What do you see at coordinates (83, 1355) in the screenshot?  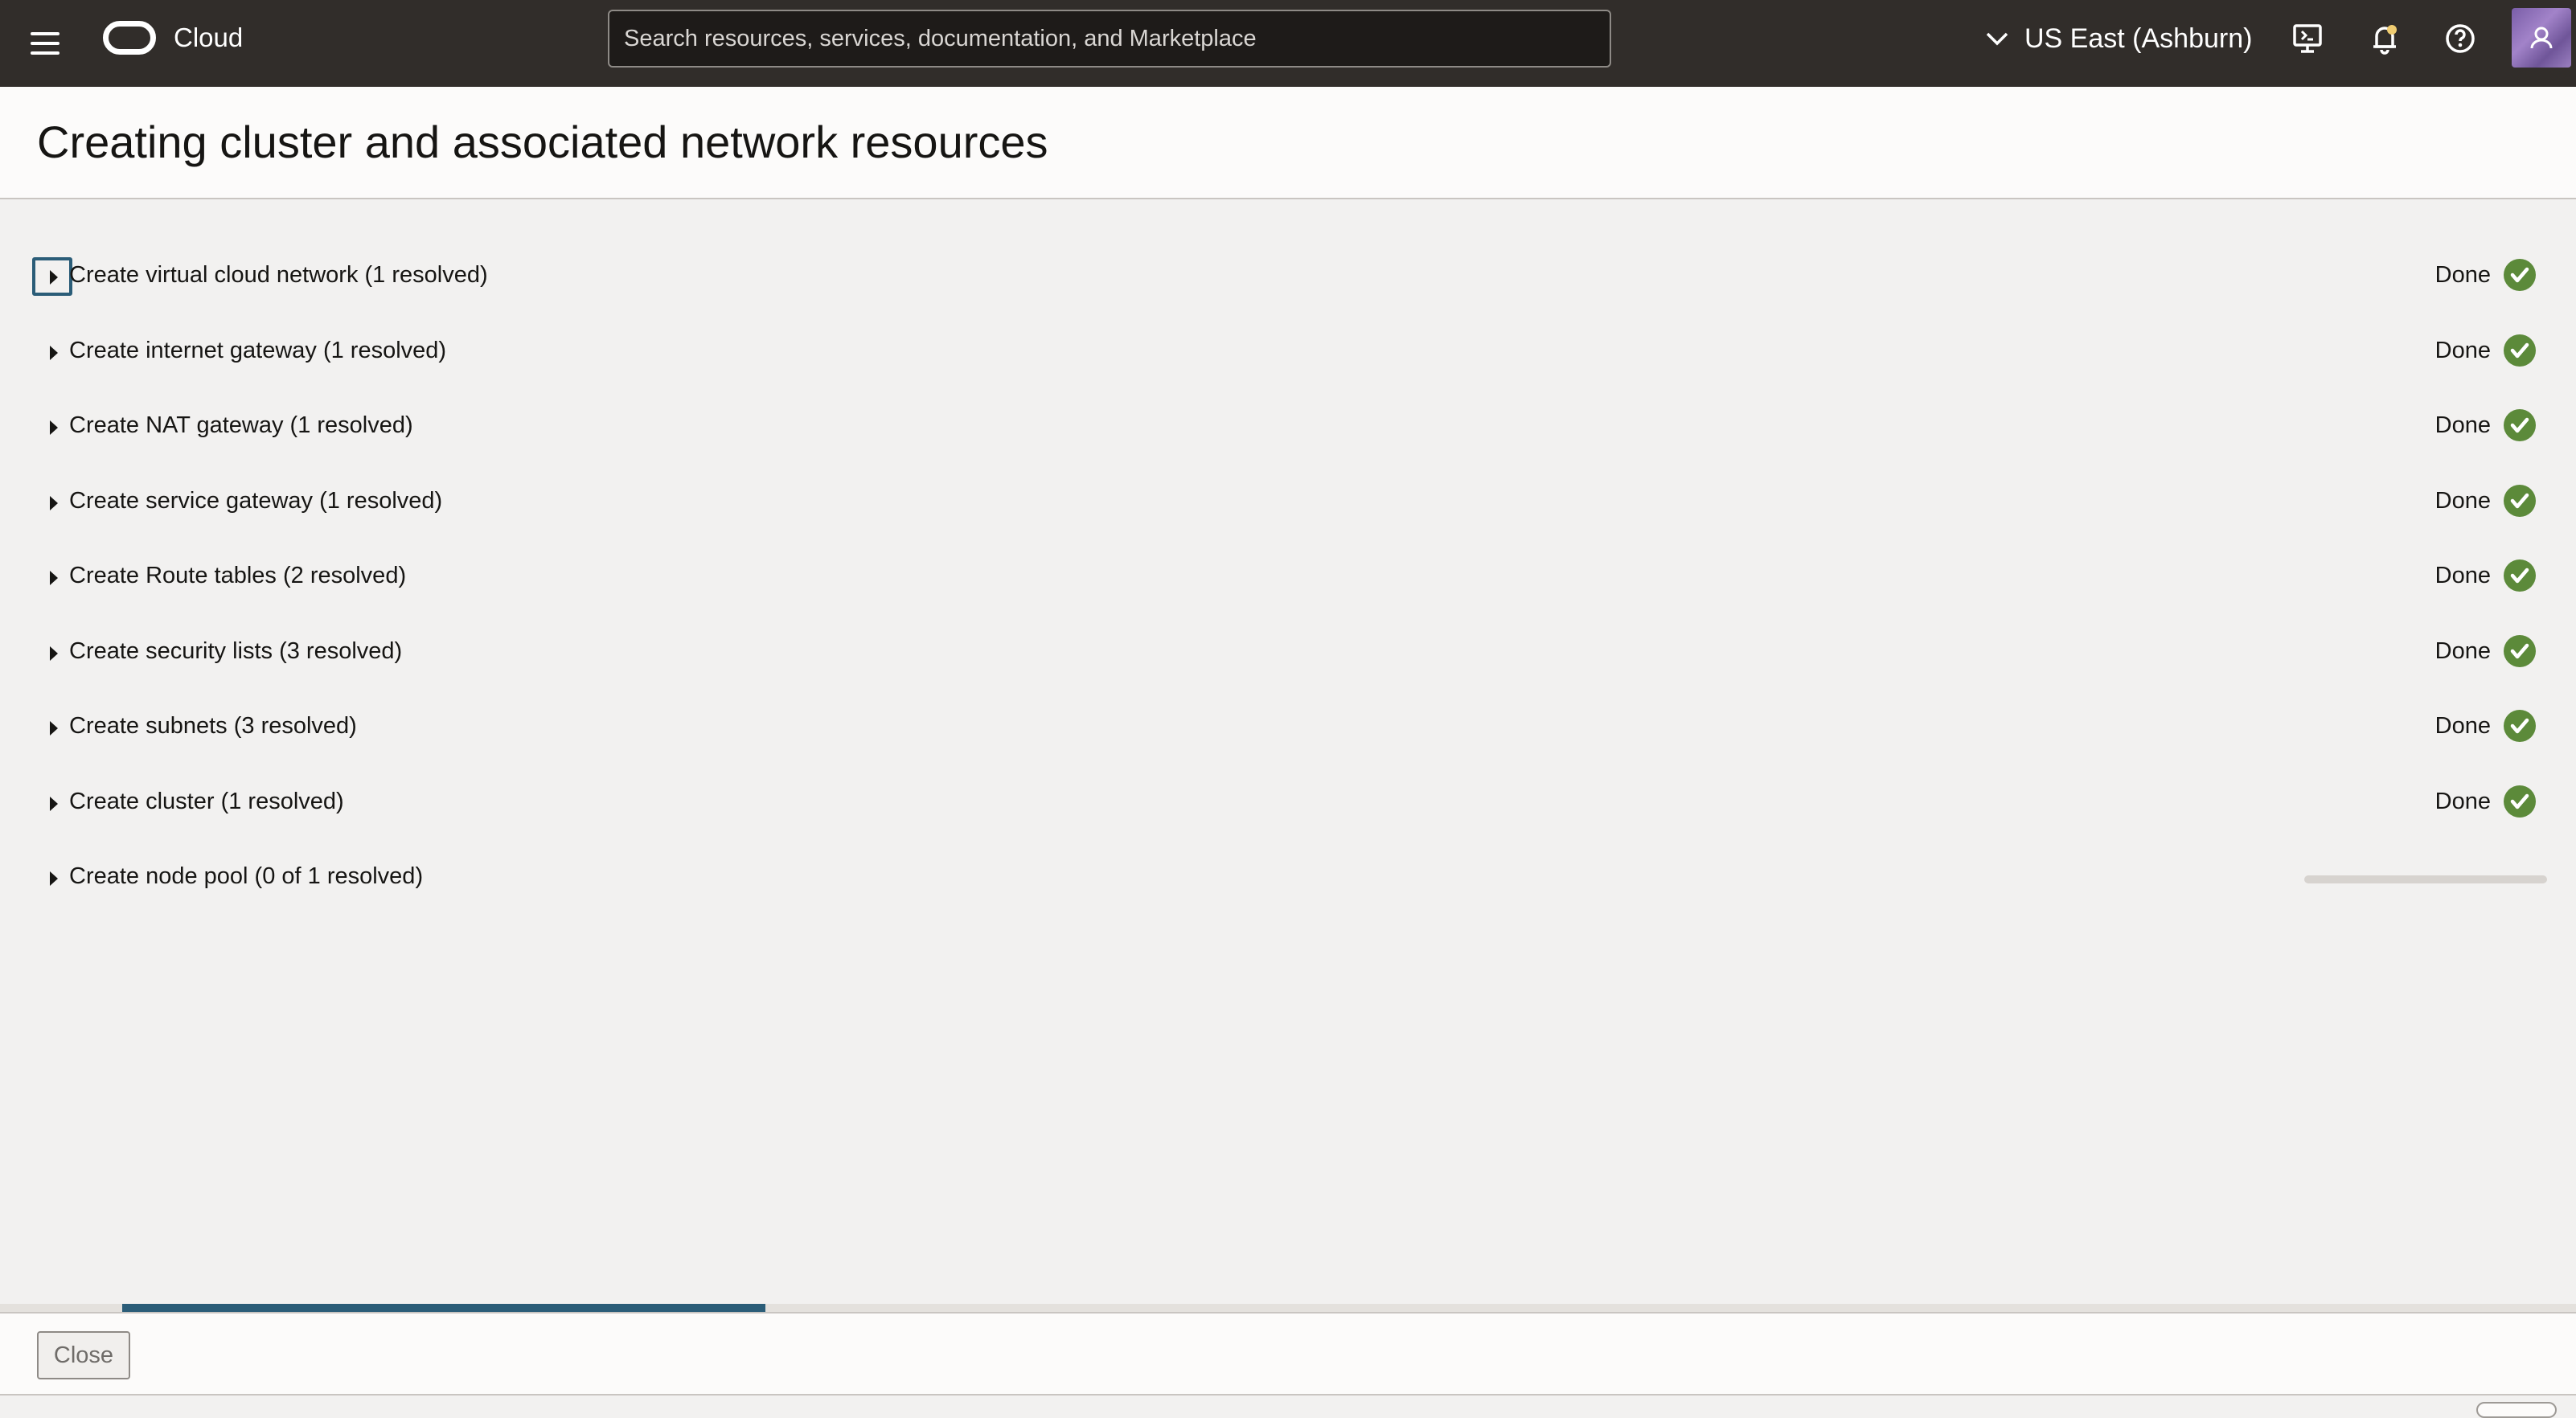 I see `close-button: Close` at bounding box center [83, 1355].